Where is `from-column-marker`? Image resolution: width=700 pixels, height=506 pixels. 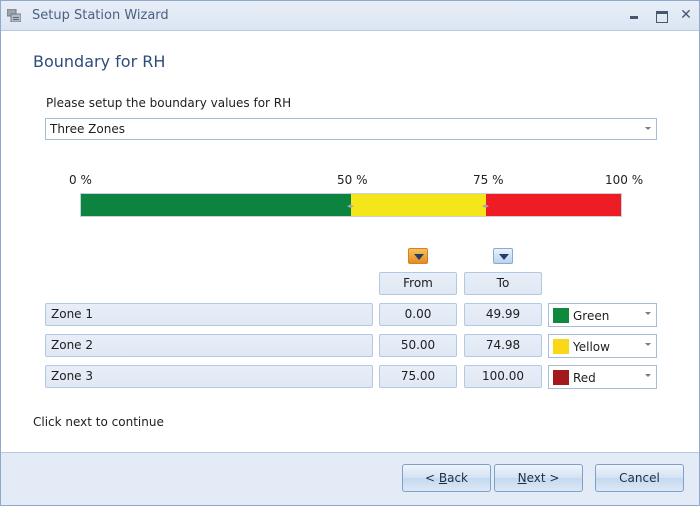 from-column-marker is located at coordinates (418, 256).